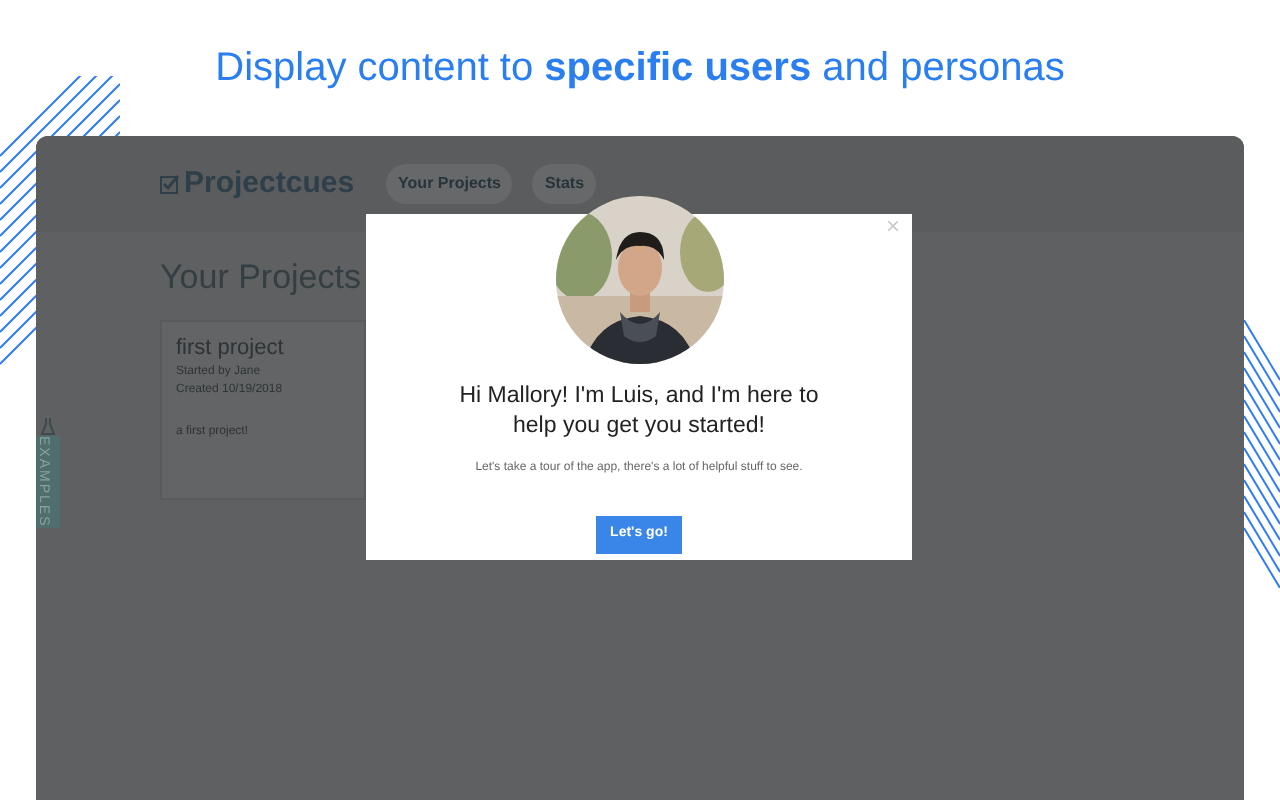 The image size is (1280, 800). What do you see at coordinates (449, 184) in the screenshot?
I see `nav-tab: Your Projects` at bounding box center [449, 184].